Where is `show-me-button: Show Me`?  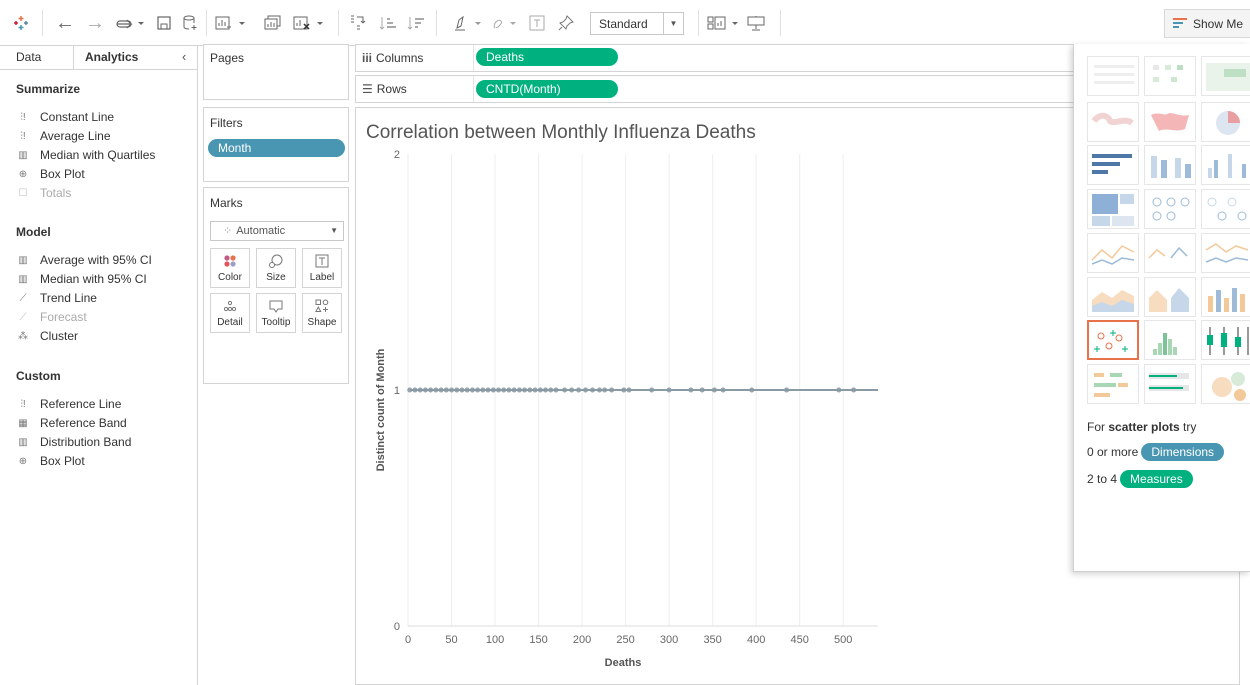 show-me-button: Show Me is located at coordinates (1207, 23).